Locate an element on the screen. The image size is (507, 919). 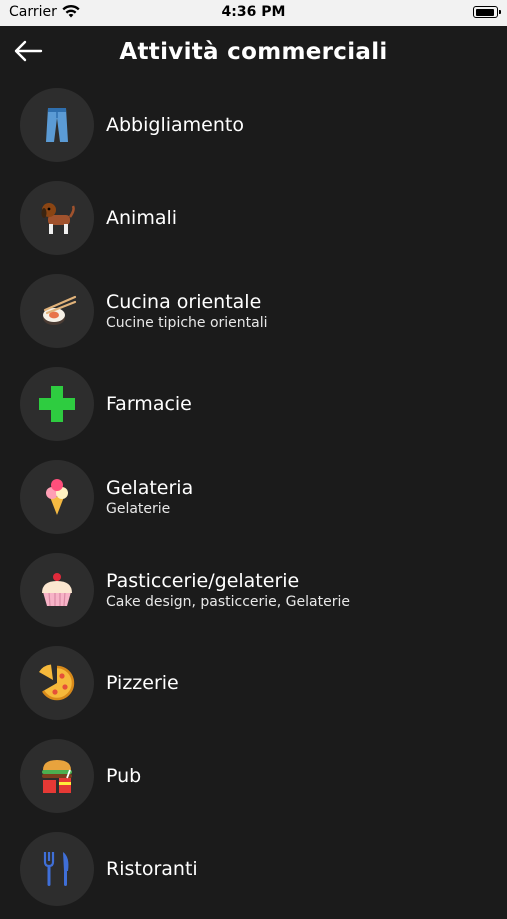
category-title: Ristoranti is located at coordinates (152, 869).